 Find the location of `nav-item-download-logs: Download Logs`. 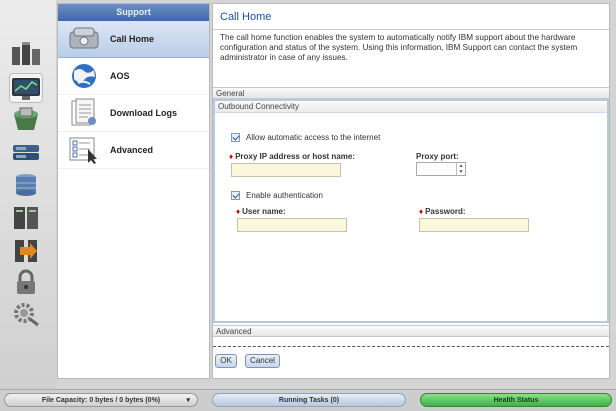

nav-item-download-logs: Download Logs is located at coordinates (133, 113).